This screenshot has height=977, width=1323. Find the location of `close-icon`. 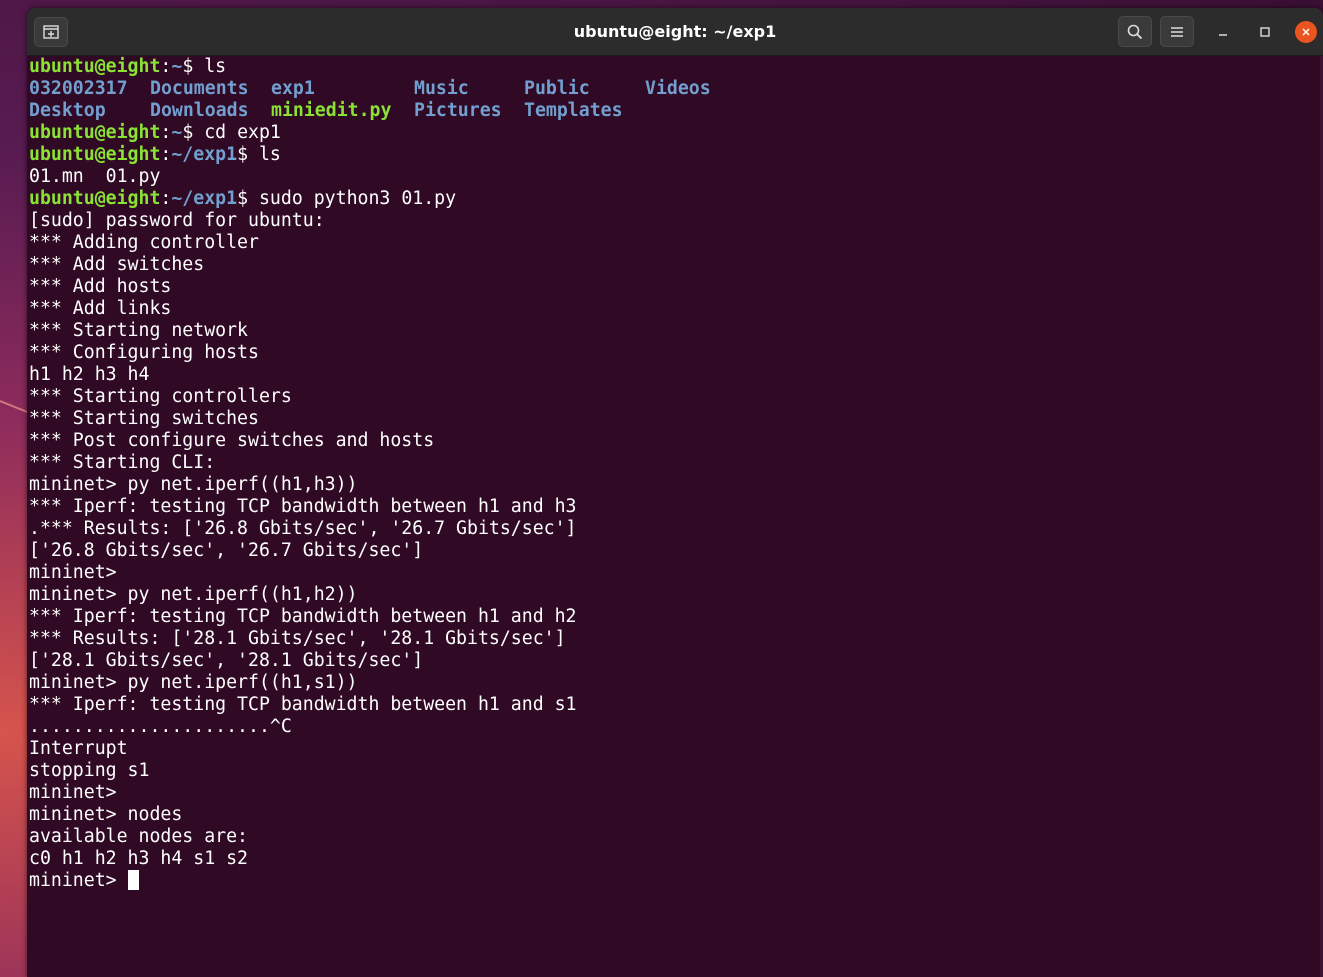

close-icon is located at coordinates (1306, 32).